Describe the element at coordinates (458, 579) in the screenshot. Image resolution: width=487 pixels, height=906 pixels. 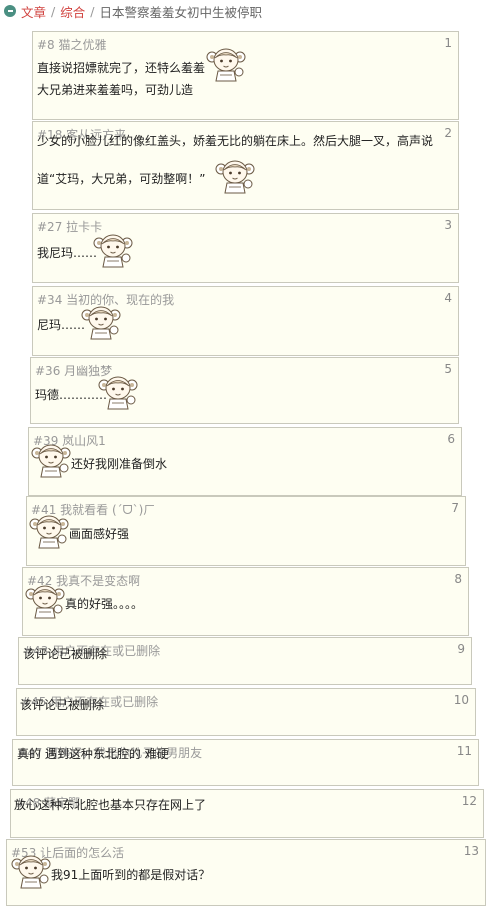
I see `floor-number: 8` at that location.